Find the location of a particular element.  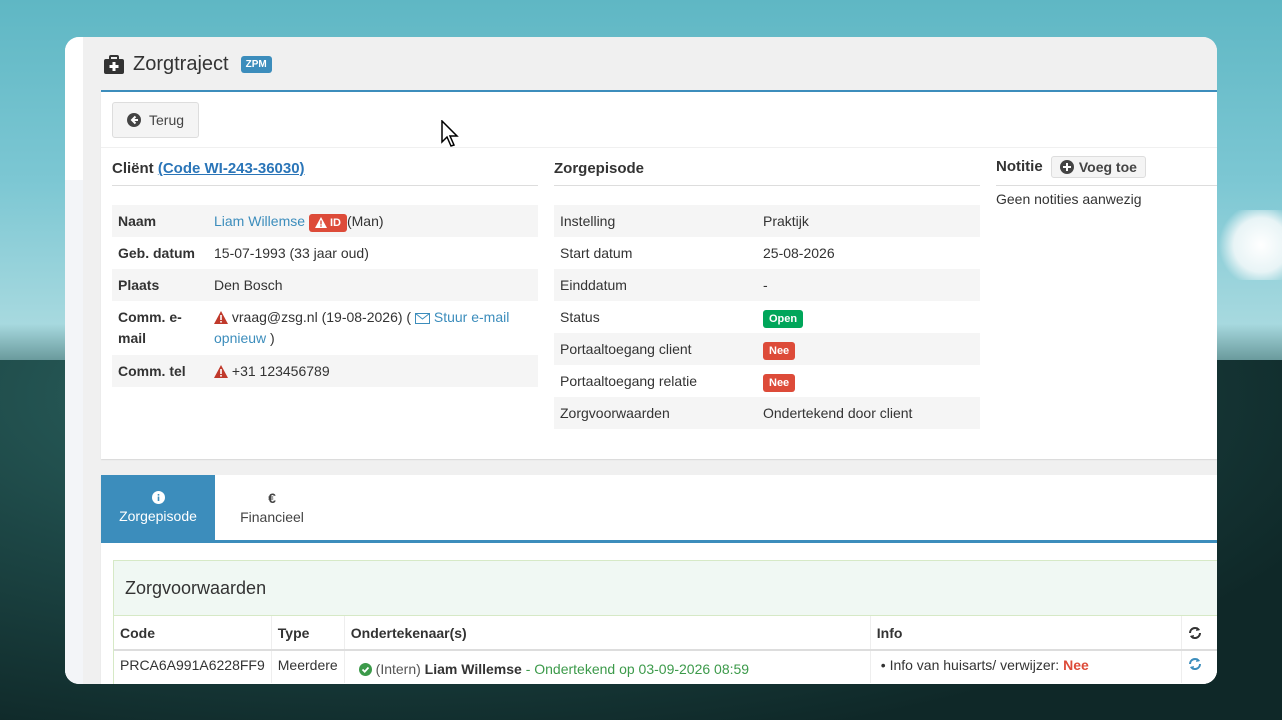

back-button-label: Terug is located at coordinates (167, 120).